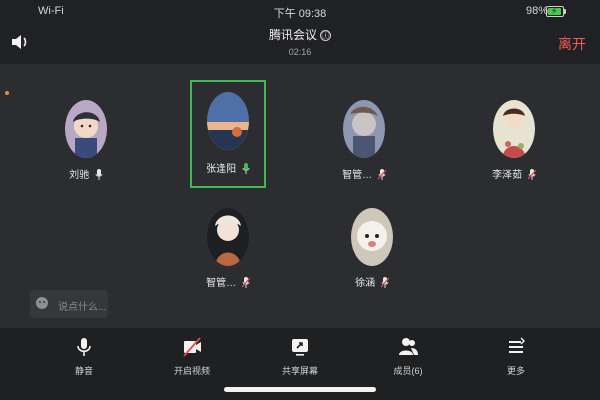 The width and height of the screenshot is (600, 400). I want to click on meeting-title: 腾讯会议 ⓘ, so click(300, 34).